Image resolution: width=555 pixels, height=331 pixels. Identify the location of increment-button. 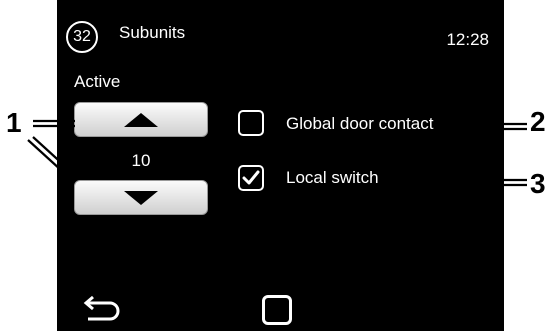
(141, 119).